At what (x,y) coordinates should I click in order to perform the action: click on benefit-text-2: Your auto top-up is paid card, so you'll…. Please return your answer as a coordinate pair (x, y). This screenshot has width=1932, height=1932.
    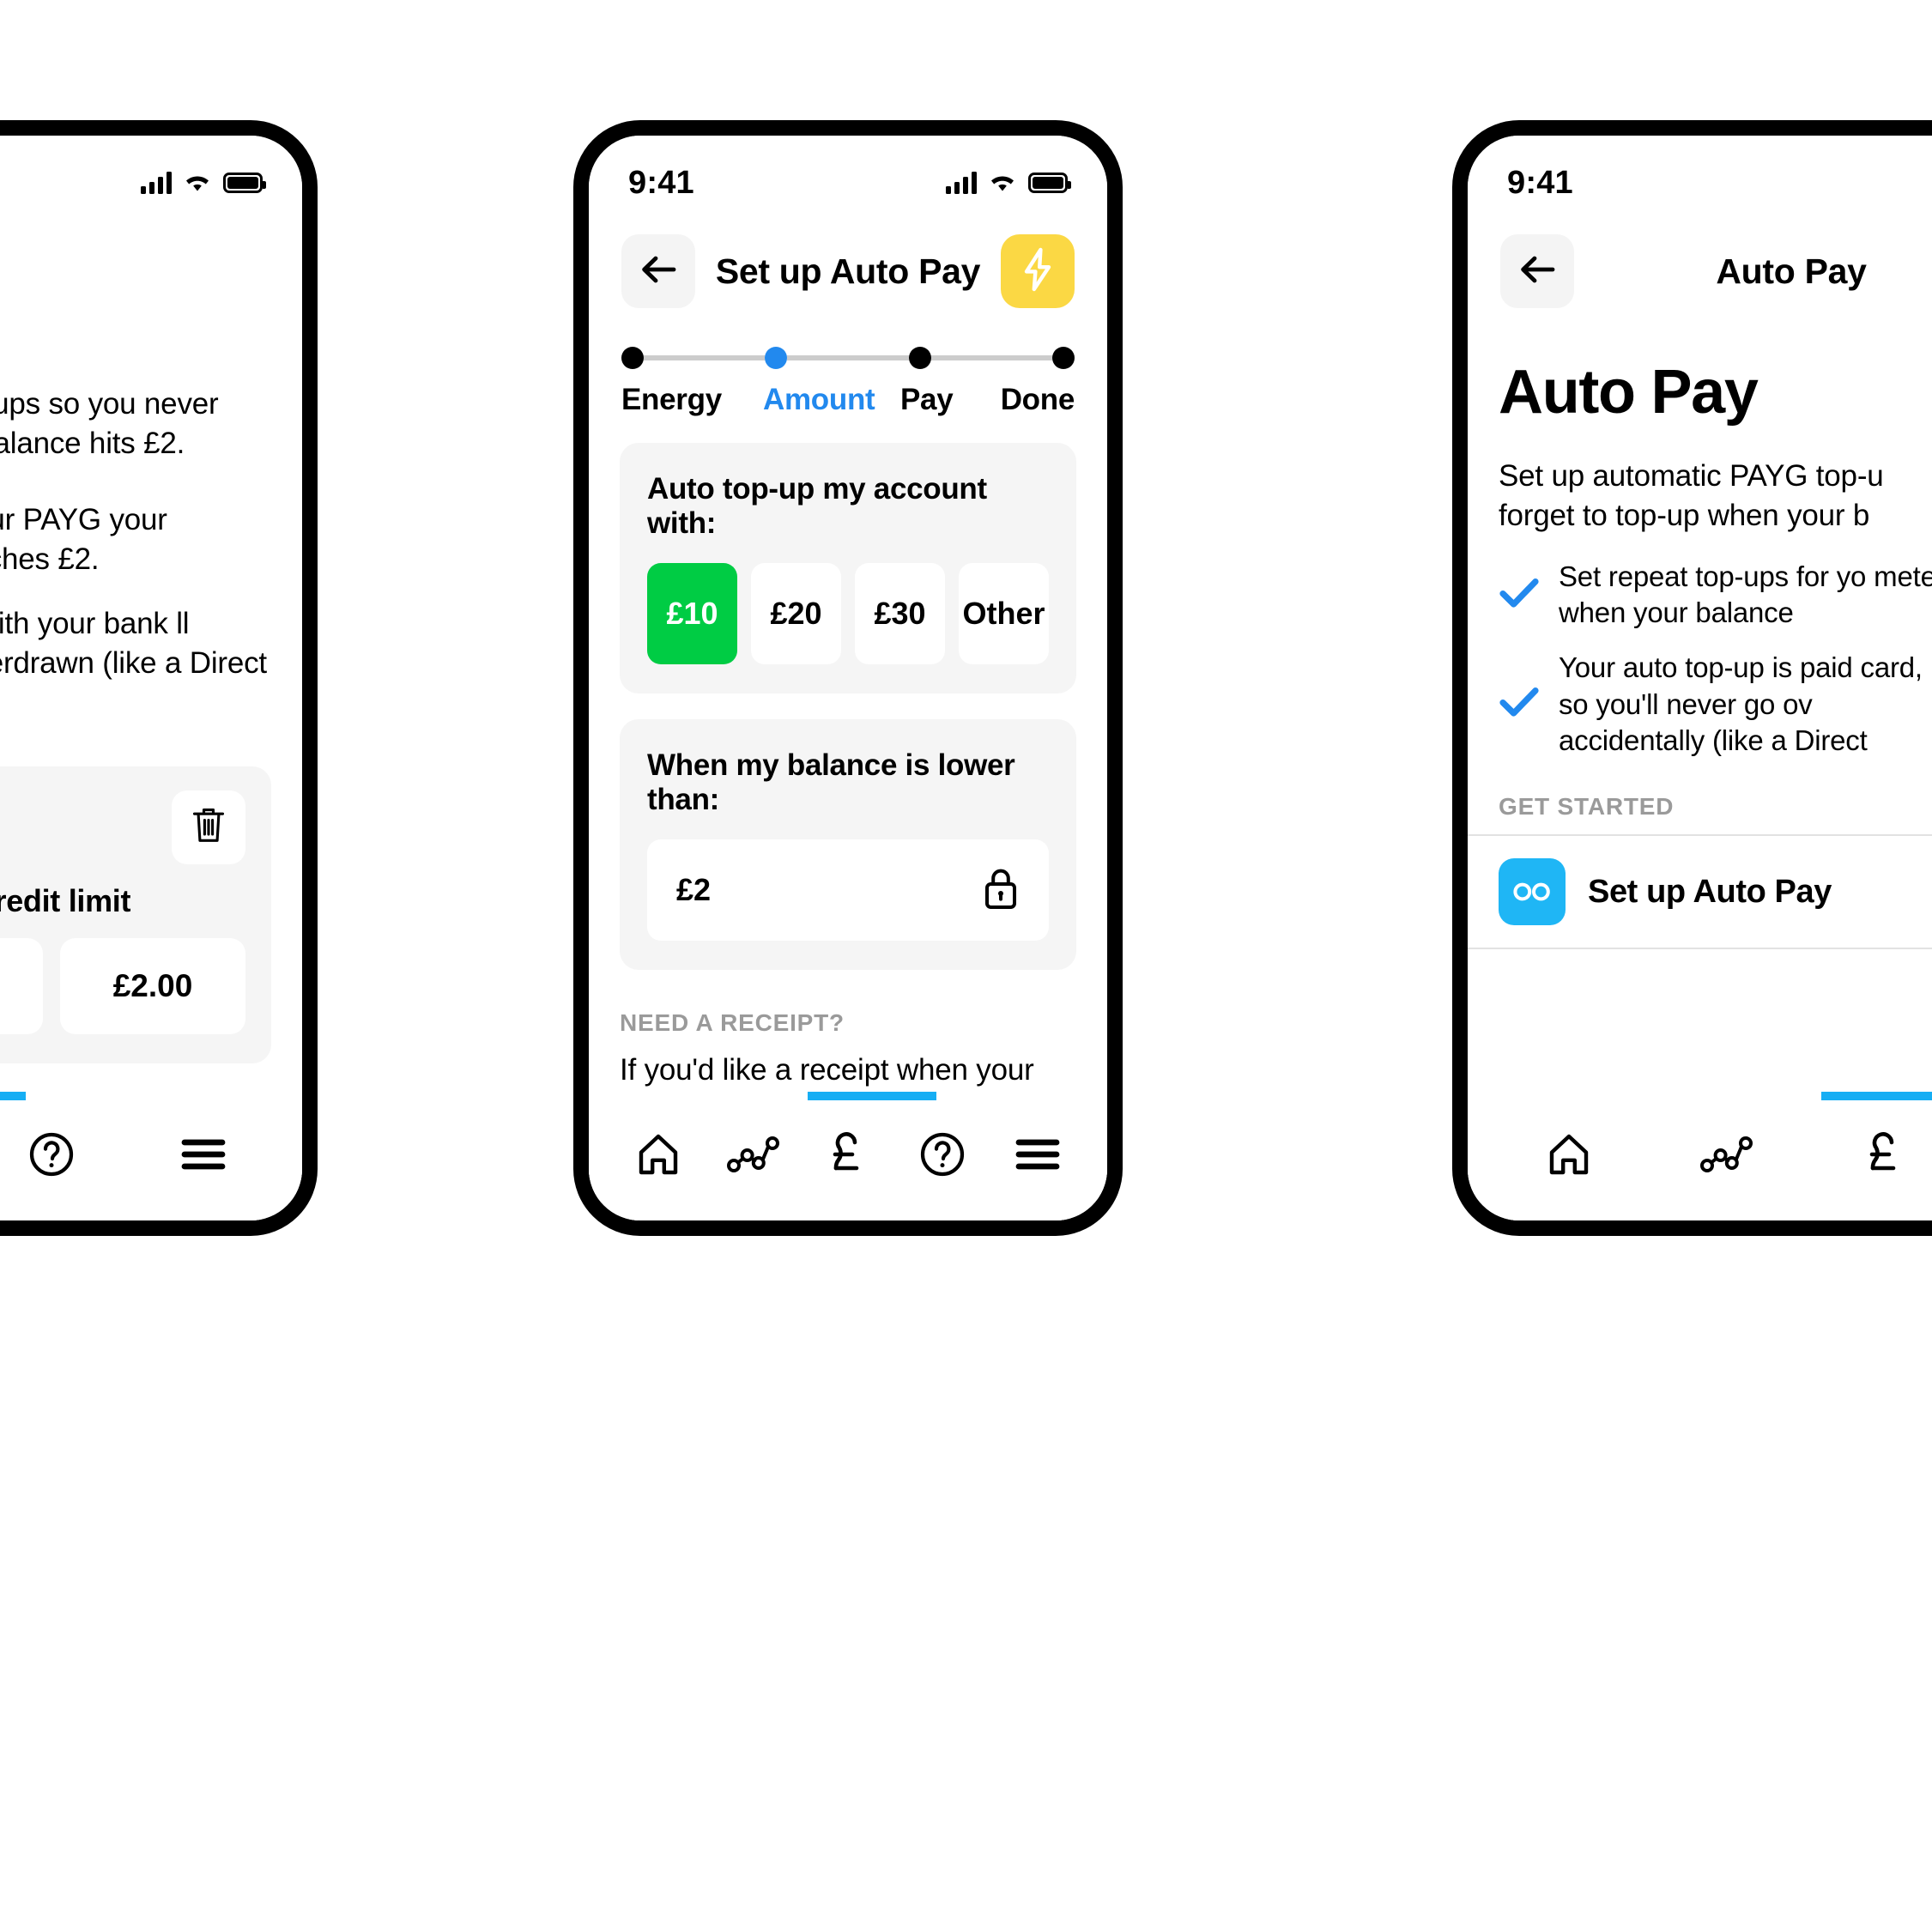
    Looking at the image, I should click on (1741, 704).